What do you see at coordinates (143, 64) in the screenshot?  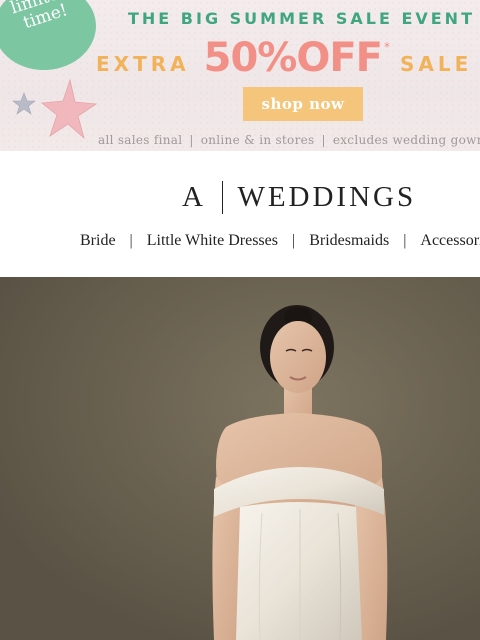 I see `offer-extra-label: EXTRA` at bounding box center [143, 64].